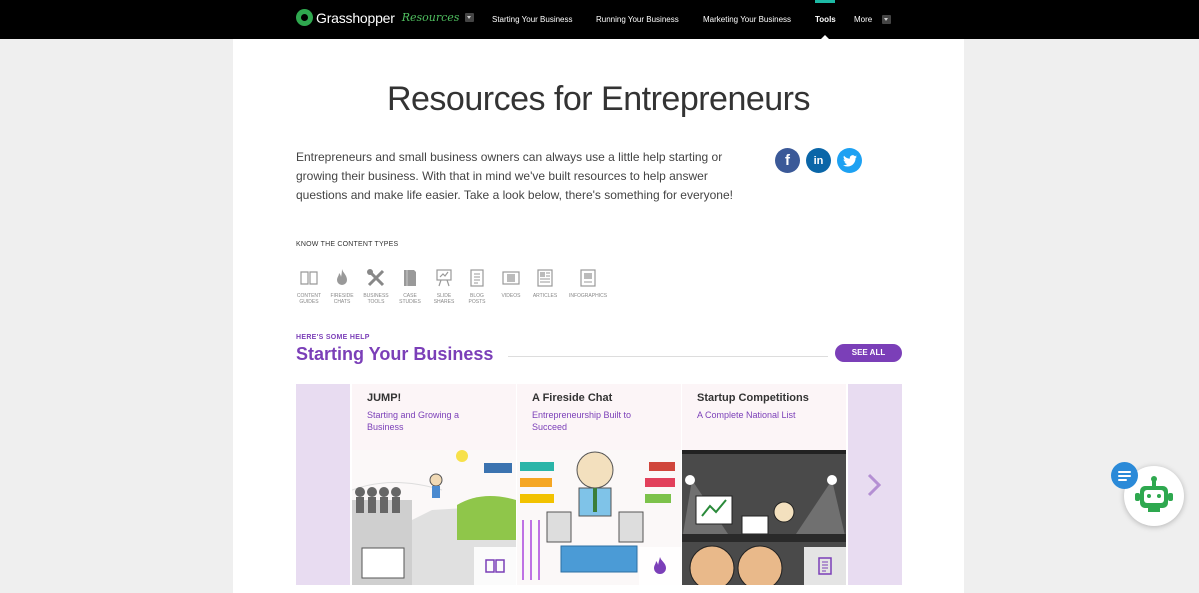 This screenshot has width=1199, height=593. I want to click on card-title: Startup Competitions, so click(753, 398).